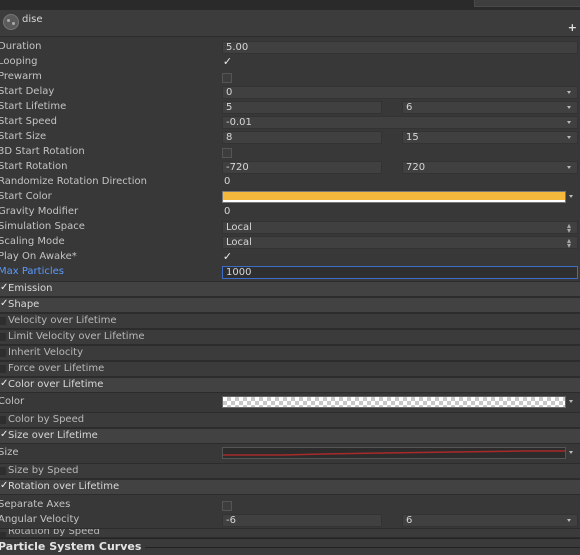 Image resolution: width=580 pixels, height=555 pixels. I want to click on prop-label: Color, so click(12, 401).